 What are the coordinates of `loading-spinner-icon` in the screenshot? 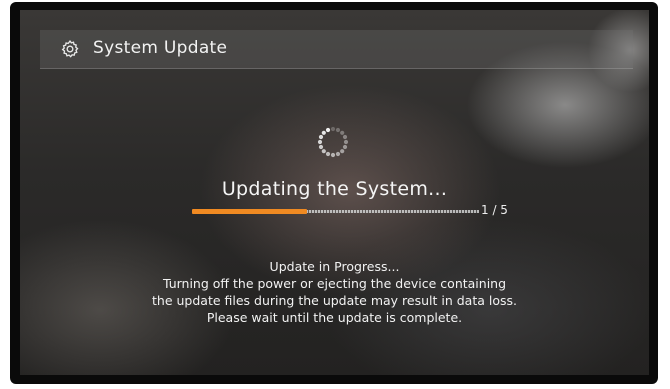 It's located at (333, 142).